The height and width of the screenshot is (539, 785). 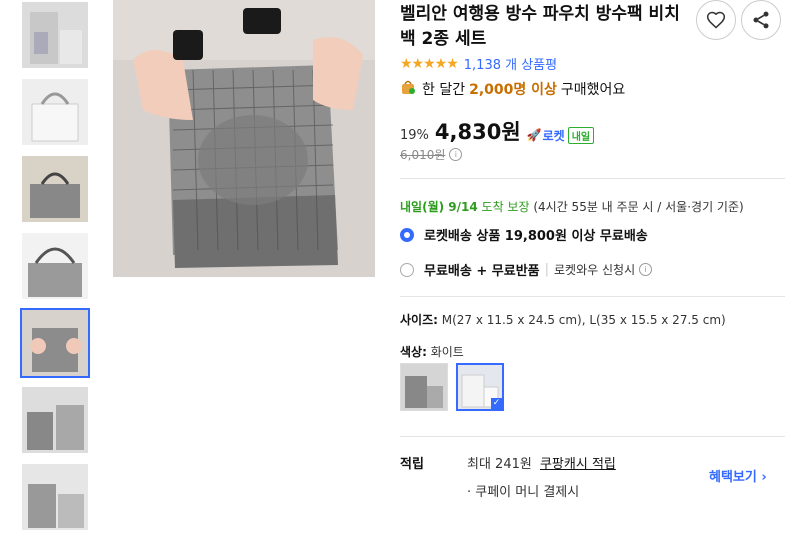 I want to click on rocket-next-day-badge: 내일, so click(x=581, y=135).